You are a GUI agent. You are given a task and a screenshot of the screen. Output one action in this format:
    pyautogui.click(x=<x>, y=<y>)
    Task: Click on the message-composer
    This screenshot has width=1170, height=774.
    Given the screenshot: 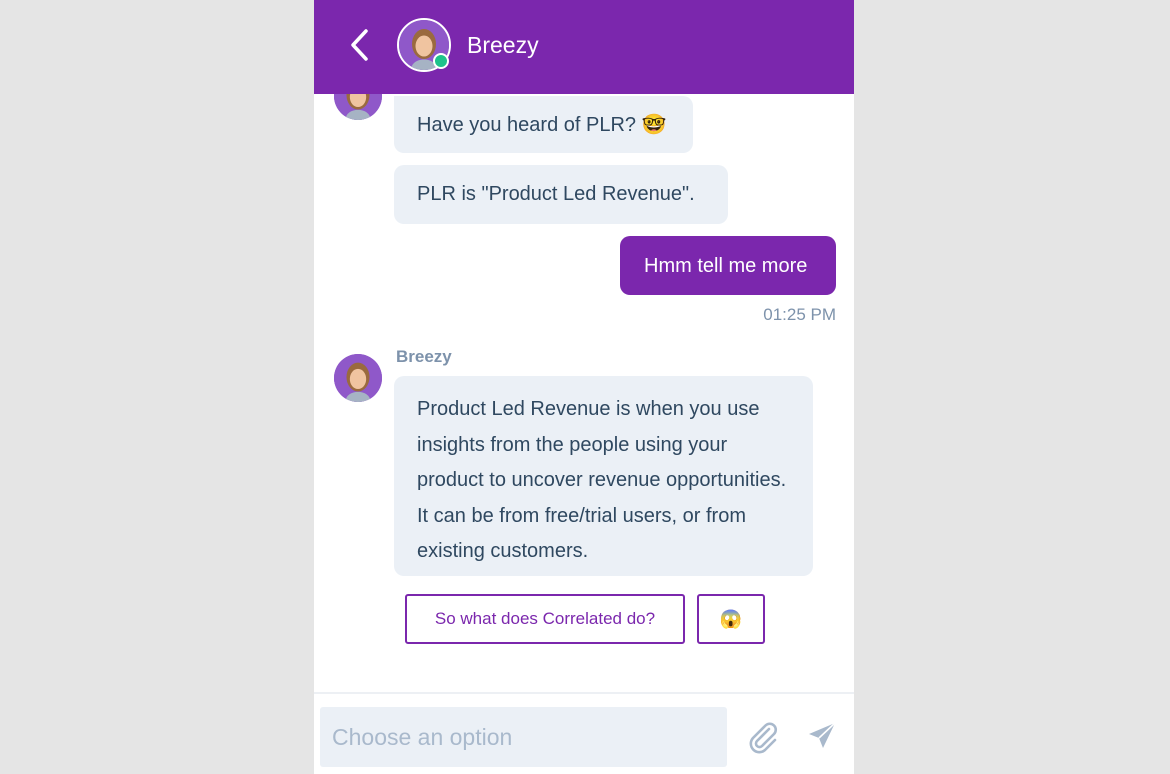 What is the action you would take?
    pyautogui.click(x=584, y=733)
    